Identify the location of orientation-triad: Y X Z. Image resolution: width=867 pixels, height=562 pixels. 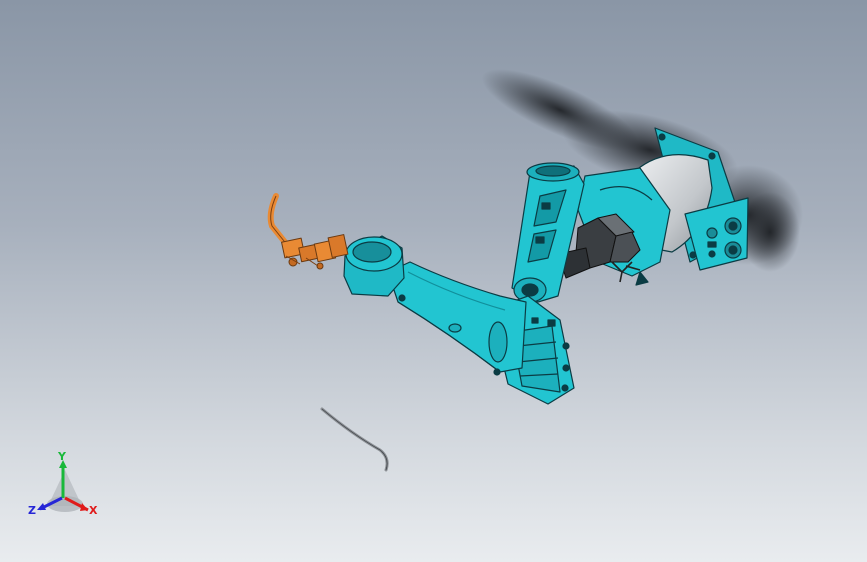
(65, 488).